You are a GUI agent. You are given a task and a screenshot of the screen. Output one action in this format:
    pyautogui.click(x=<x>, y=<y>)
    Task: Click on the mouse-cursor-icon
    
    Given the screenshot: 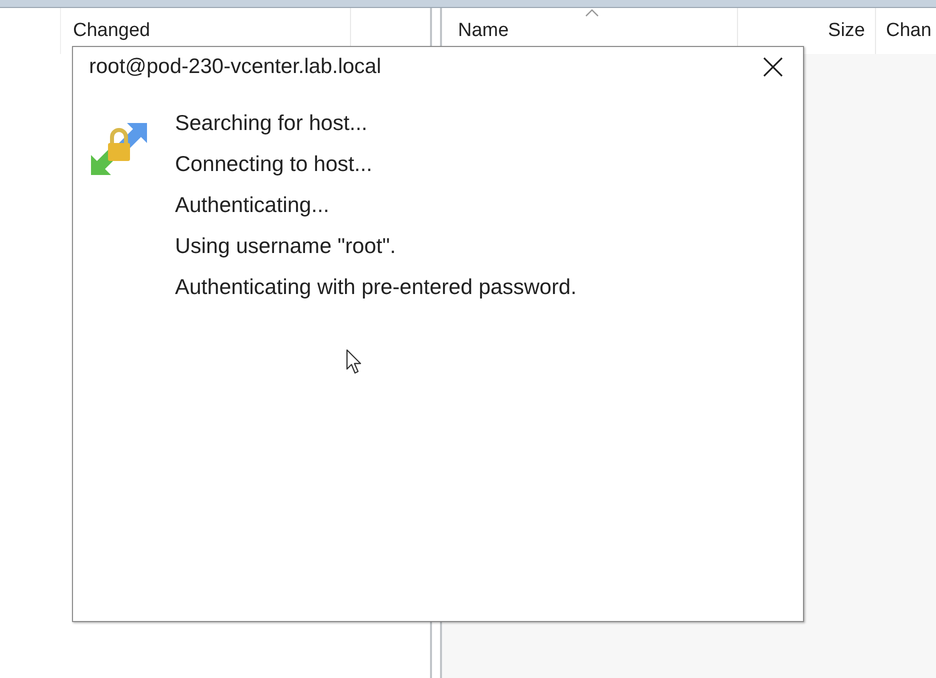 What is the action you would take?
    pyautogui.click(x=354, y=362)
    